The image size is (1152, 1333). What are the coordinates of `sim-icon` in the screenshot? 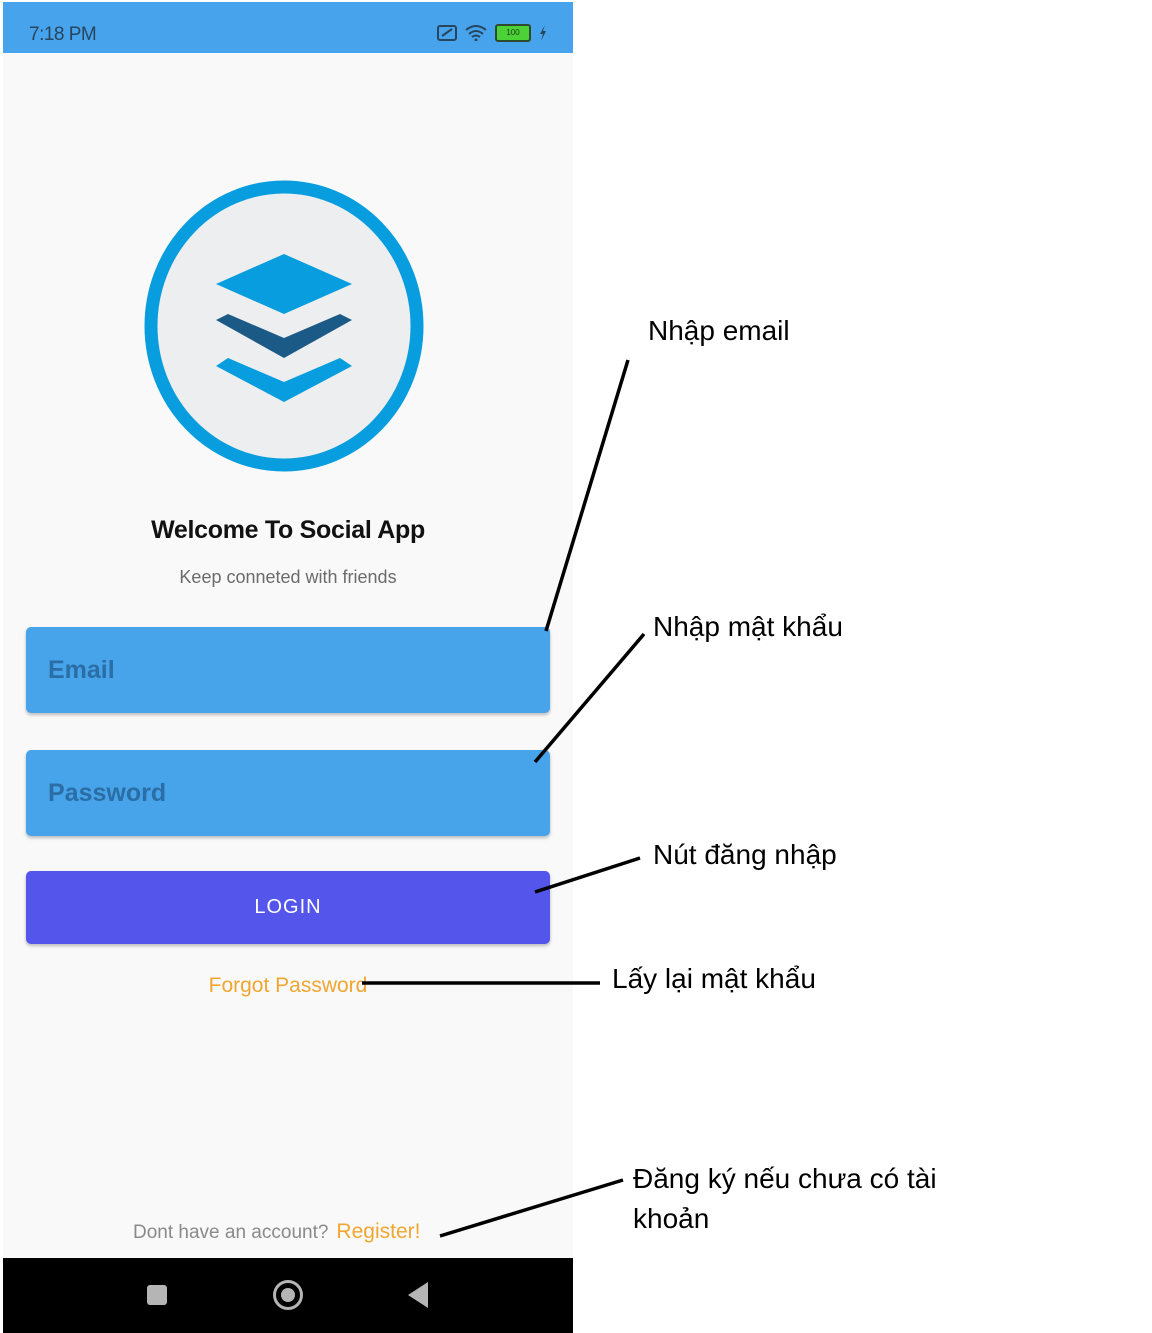 It's located at (447, 33).